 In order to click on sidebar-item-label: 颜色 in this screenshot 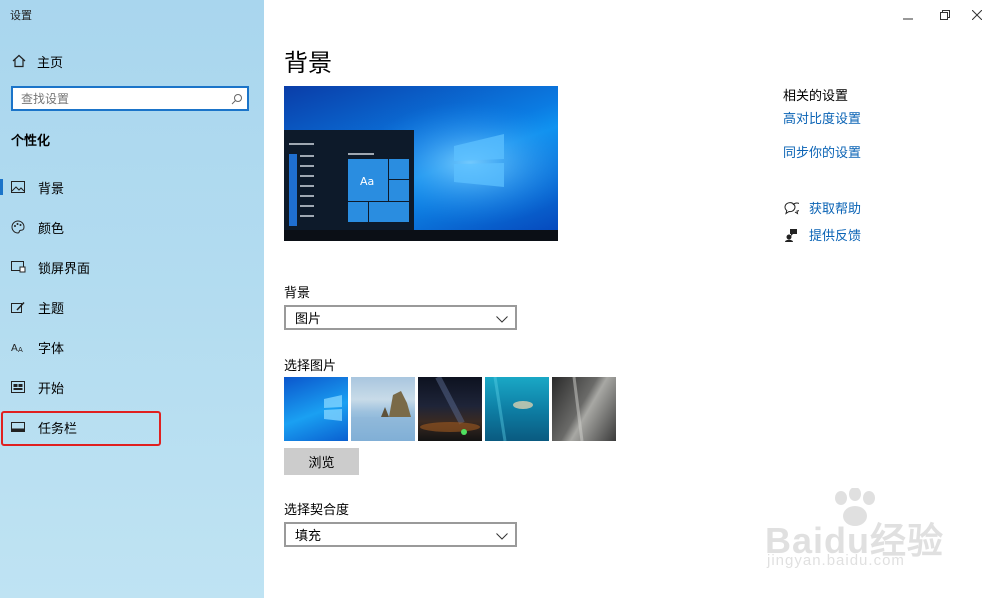, I will do `click(51, 229)`.